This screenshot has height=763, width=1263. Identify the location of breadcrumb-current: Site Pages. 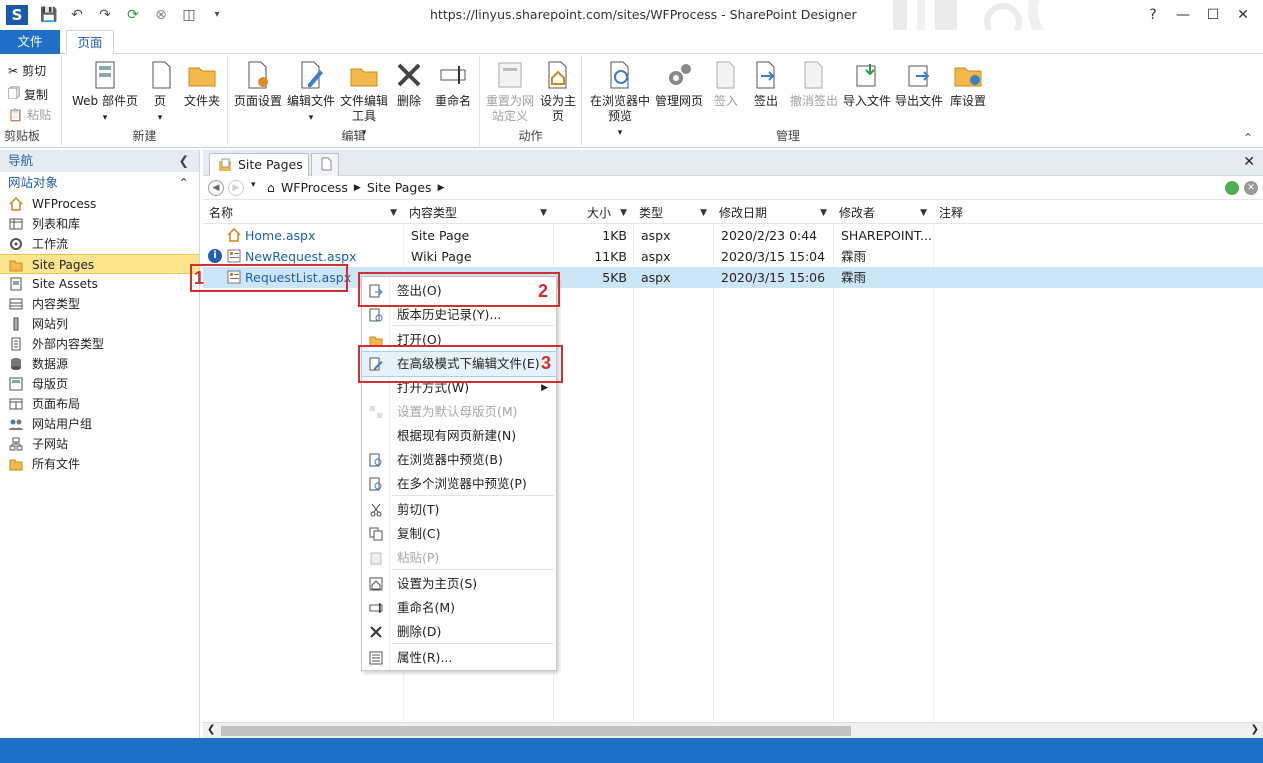
(399, 187).